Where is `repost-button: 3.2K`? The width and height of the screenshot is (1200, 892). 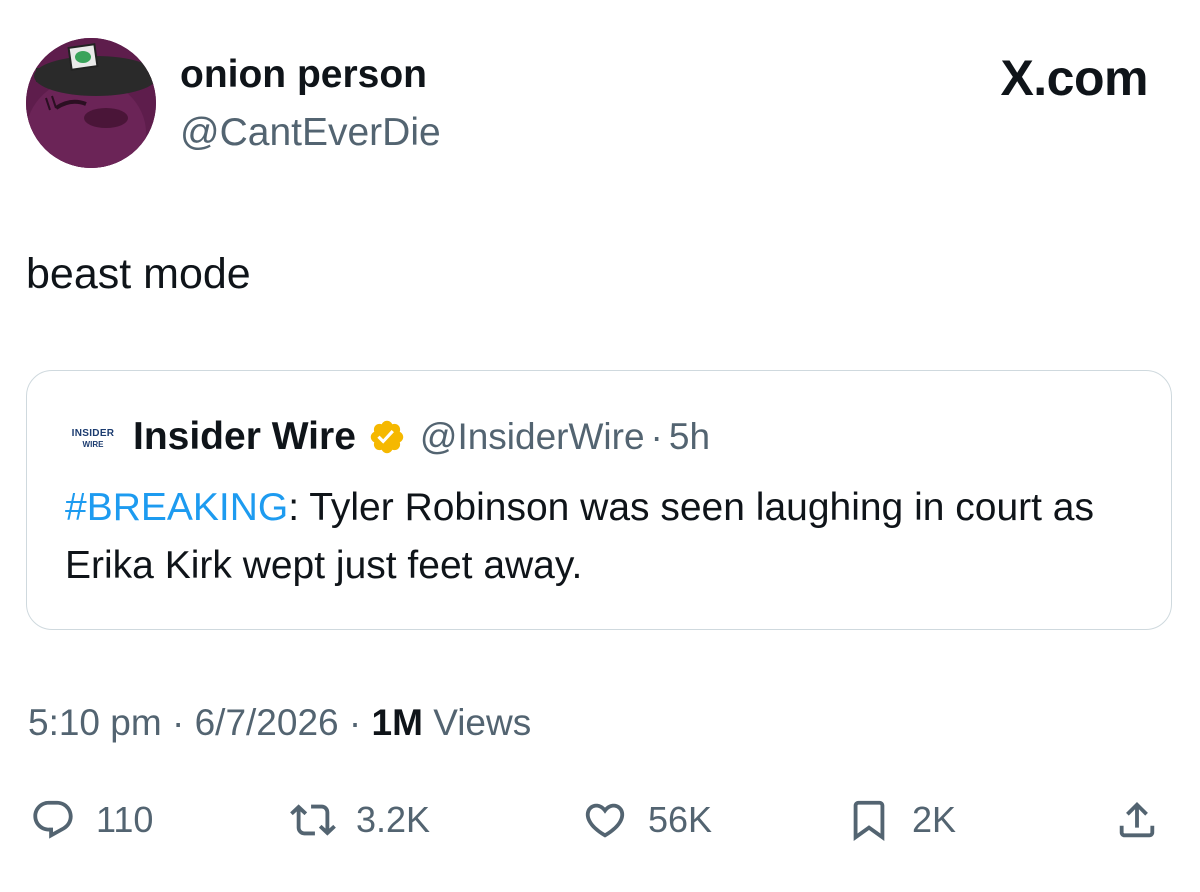 repost-button: 3.2K is located at coordinates (360, 820).